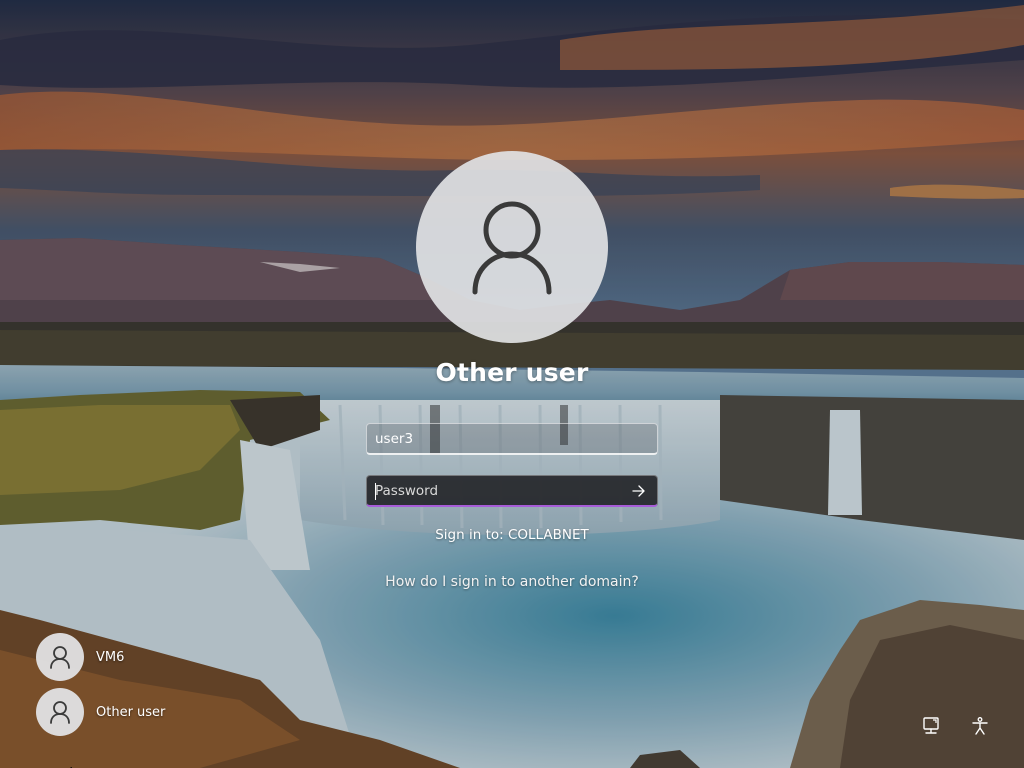  I want to click on mouse-pointer-icon, so click(75, 764).